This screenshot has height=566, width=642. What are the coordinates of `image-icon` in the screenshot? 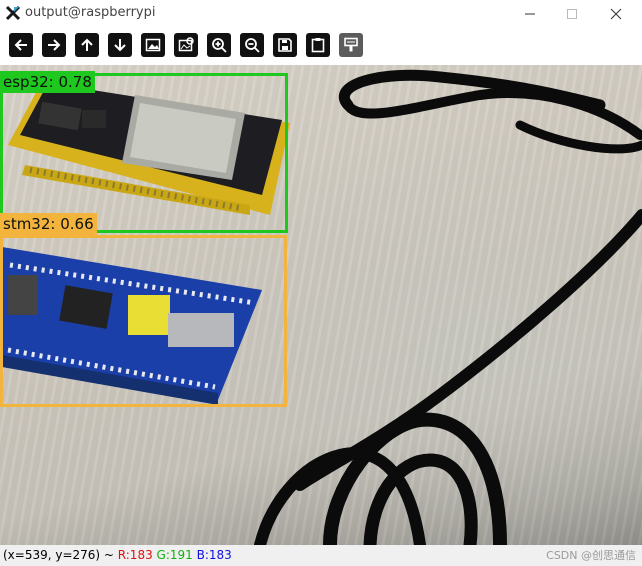 It's located at (153, 45).